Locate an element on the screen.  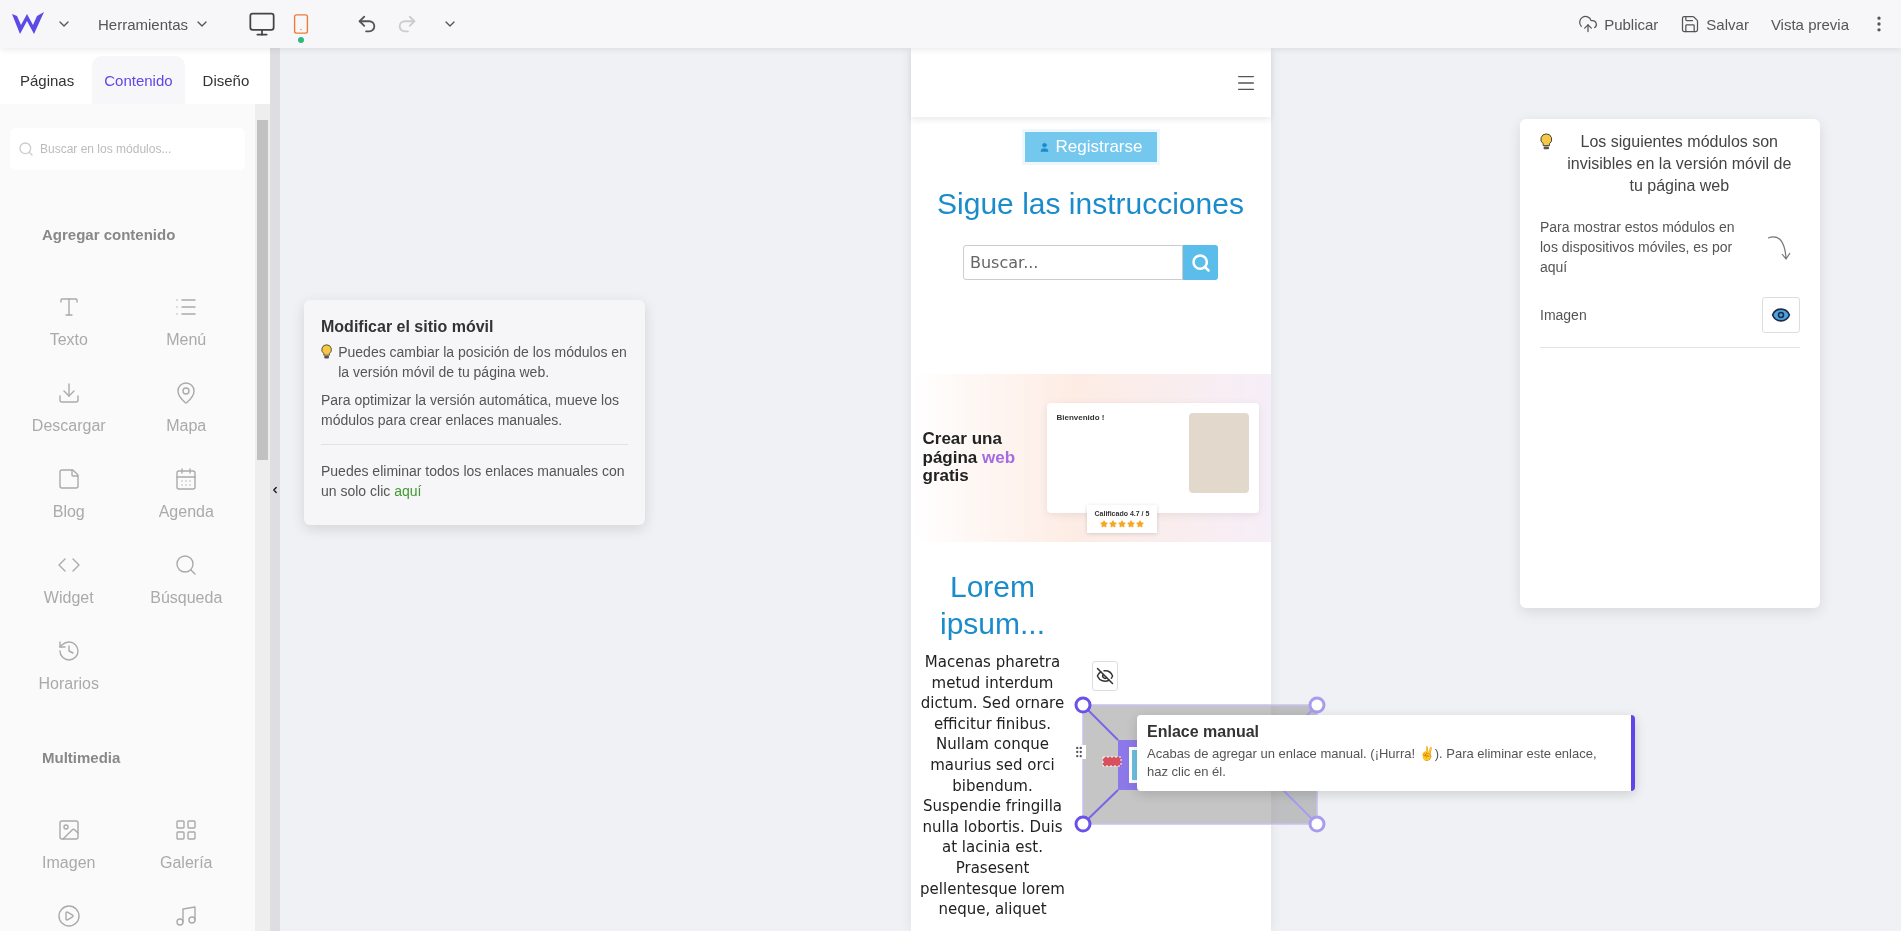
tooltip-title: Enlace manual is located at coordinates (1204, 732).